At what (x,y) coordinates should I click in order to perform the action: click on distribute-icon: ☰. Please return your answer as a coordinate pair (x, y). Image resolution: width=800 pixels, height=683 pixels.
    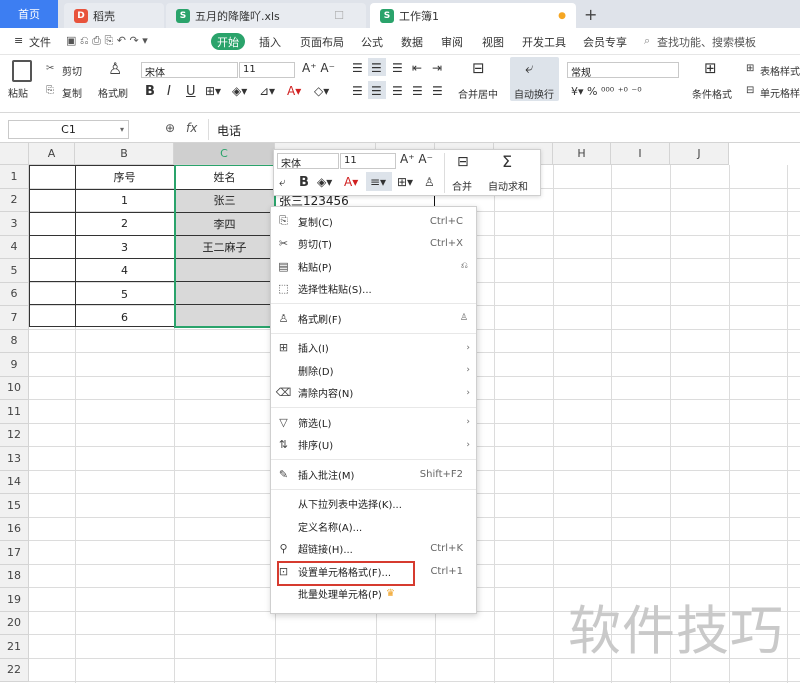
    Looking at the image, I should click on (437, 91).